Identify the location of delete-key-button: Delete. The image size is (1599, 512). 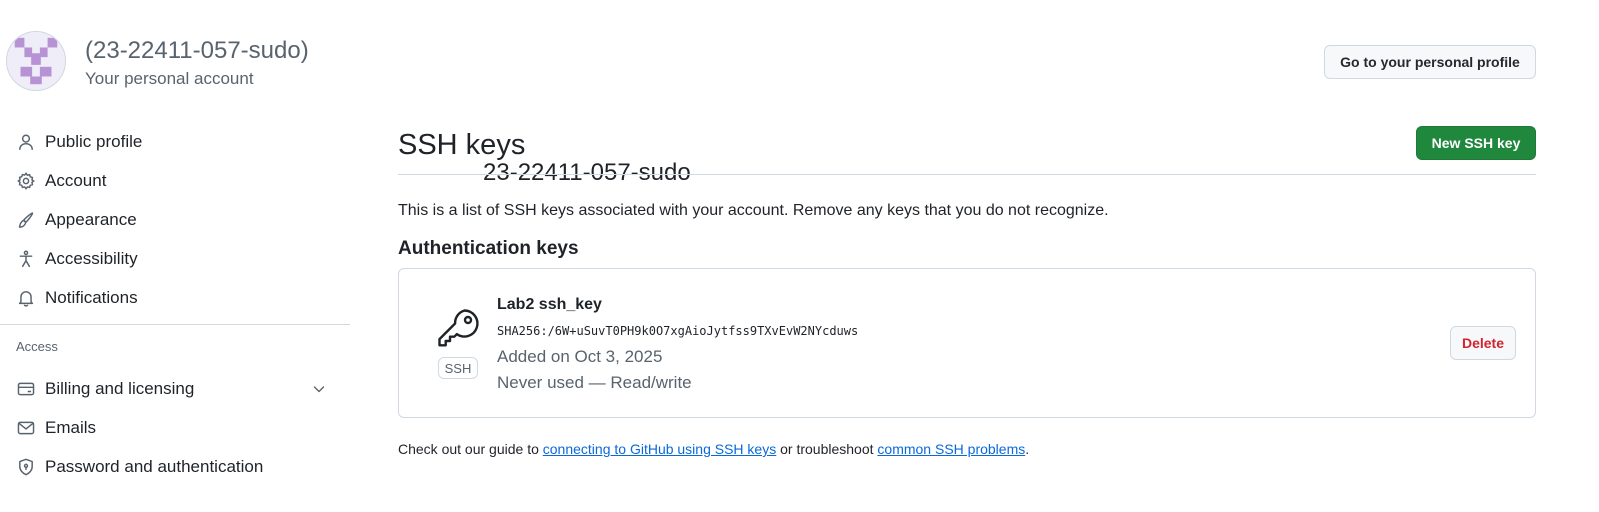
(1483, 343).